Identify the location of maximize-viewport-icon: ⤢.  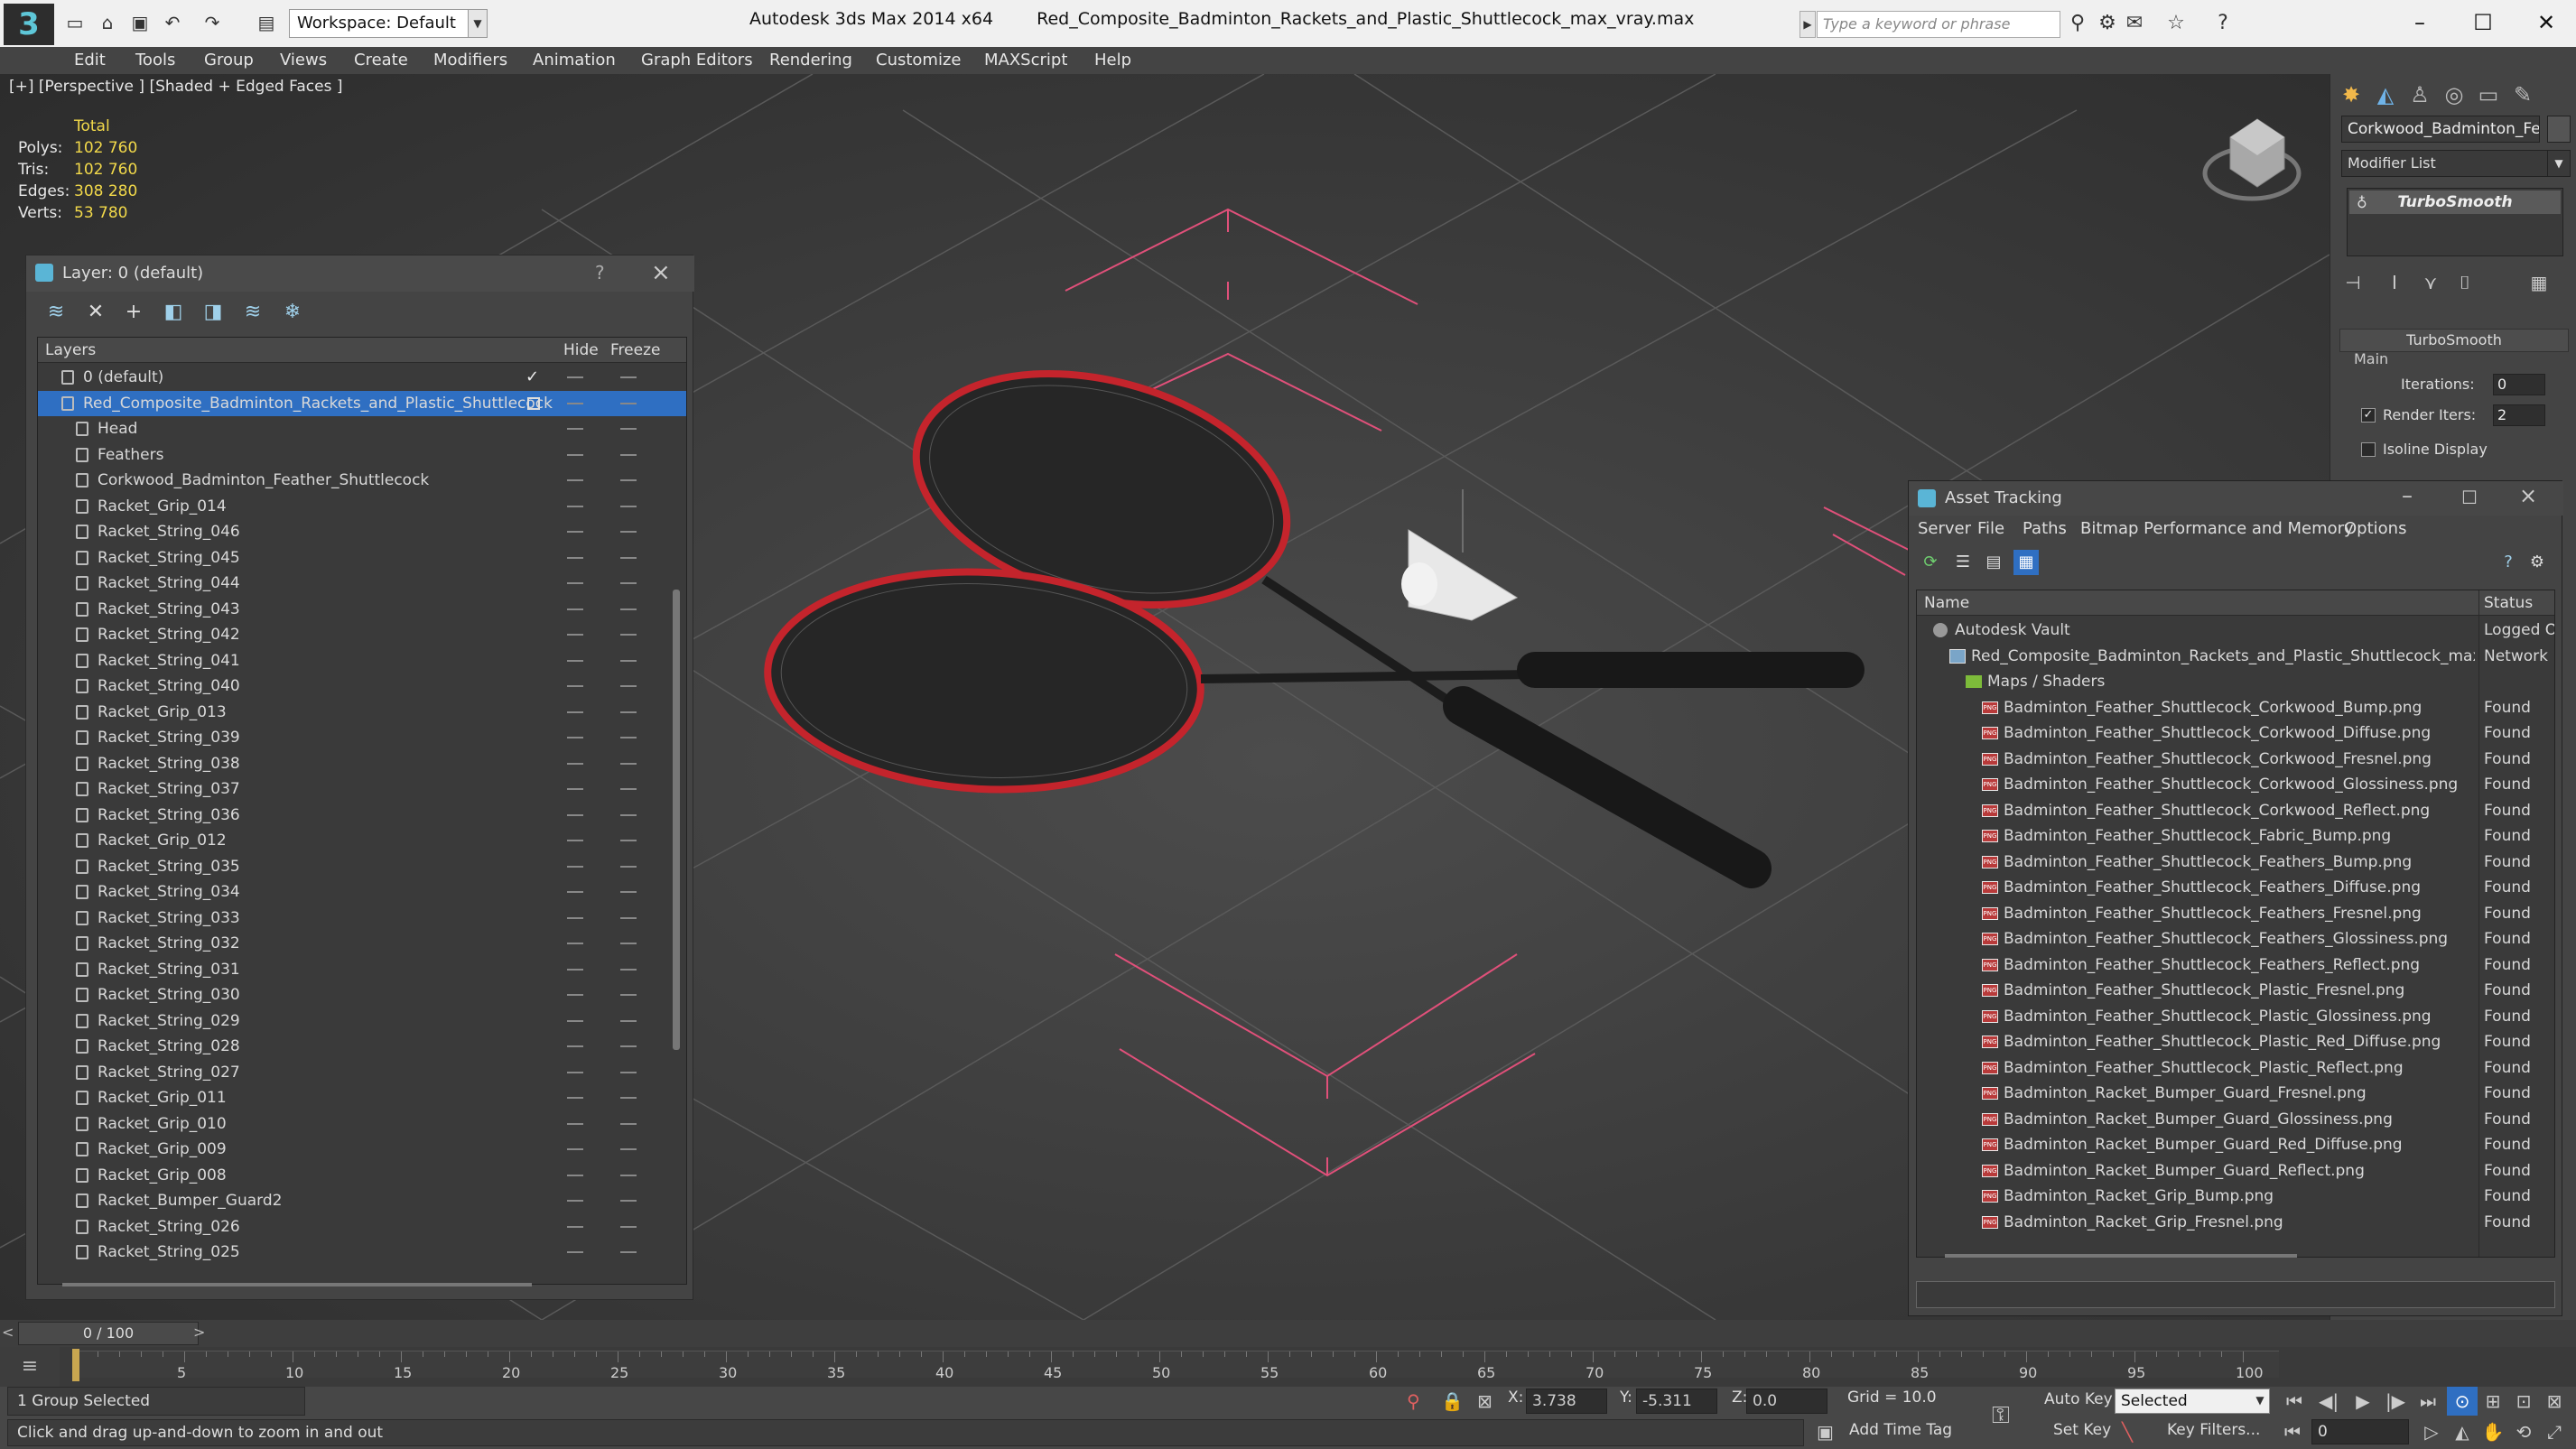
(2554, 1431).